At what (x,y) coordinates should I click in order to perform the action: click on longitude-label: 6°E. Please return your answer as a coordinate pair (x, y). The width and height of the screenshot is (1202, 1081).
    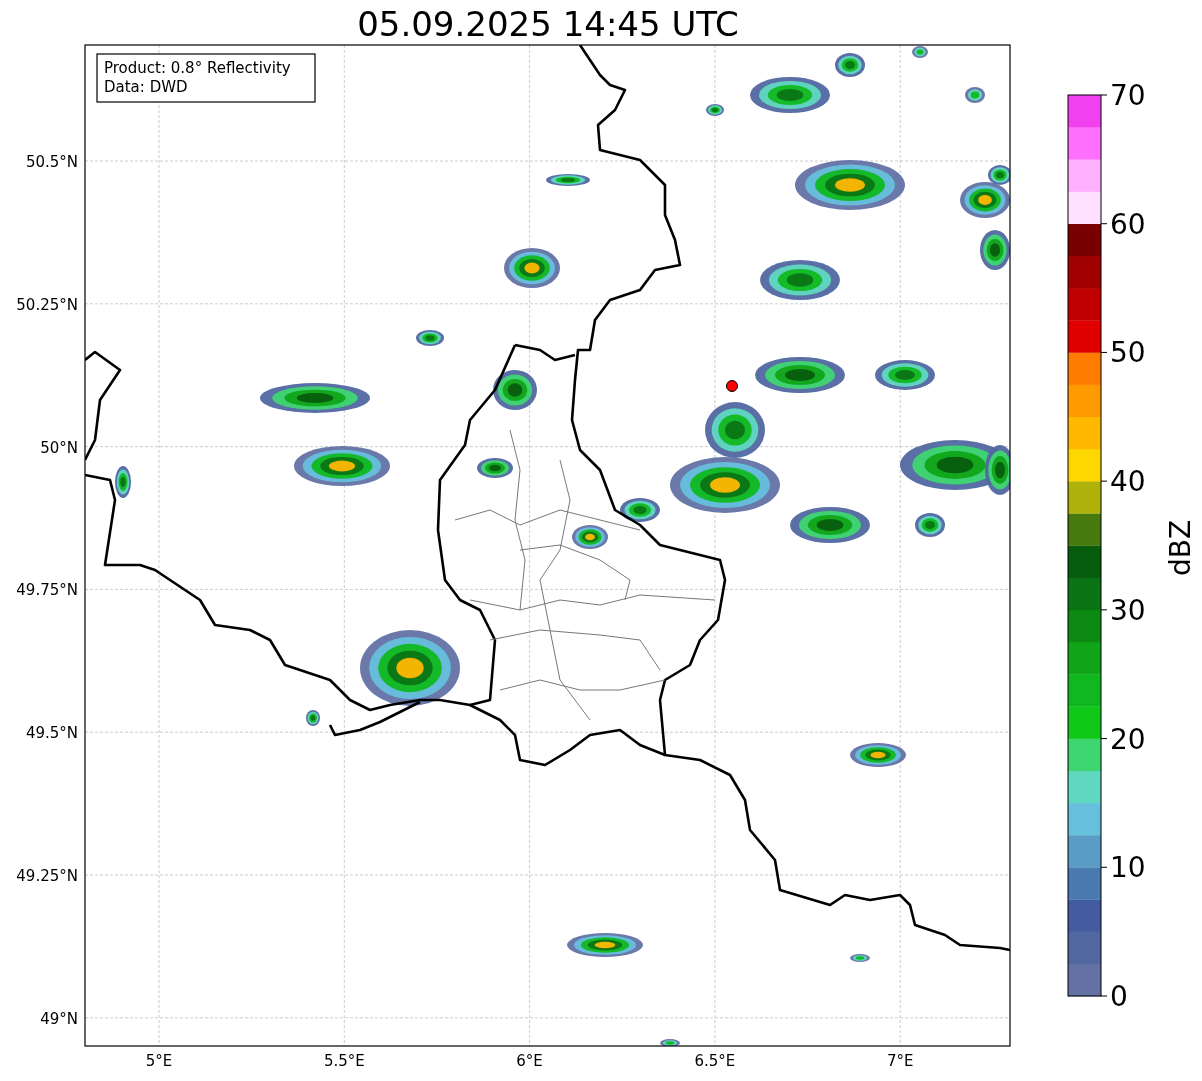
    Looking at the image, I should click on (529, 1061).